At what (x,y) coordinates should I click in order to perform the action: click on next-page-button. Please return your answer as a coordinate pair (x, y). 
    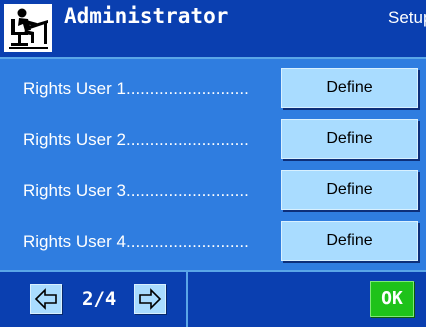
    Looking at the image, I should click on (150, 299).